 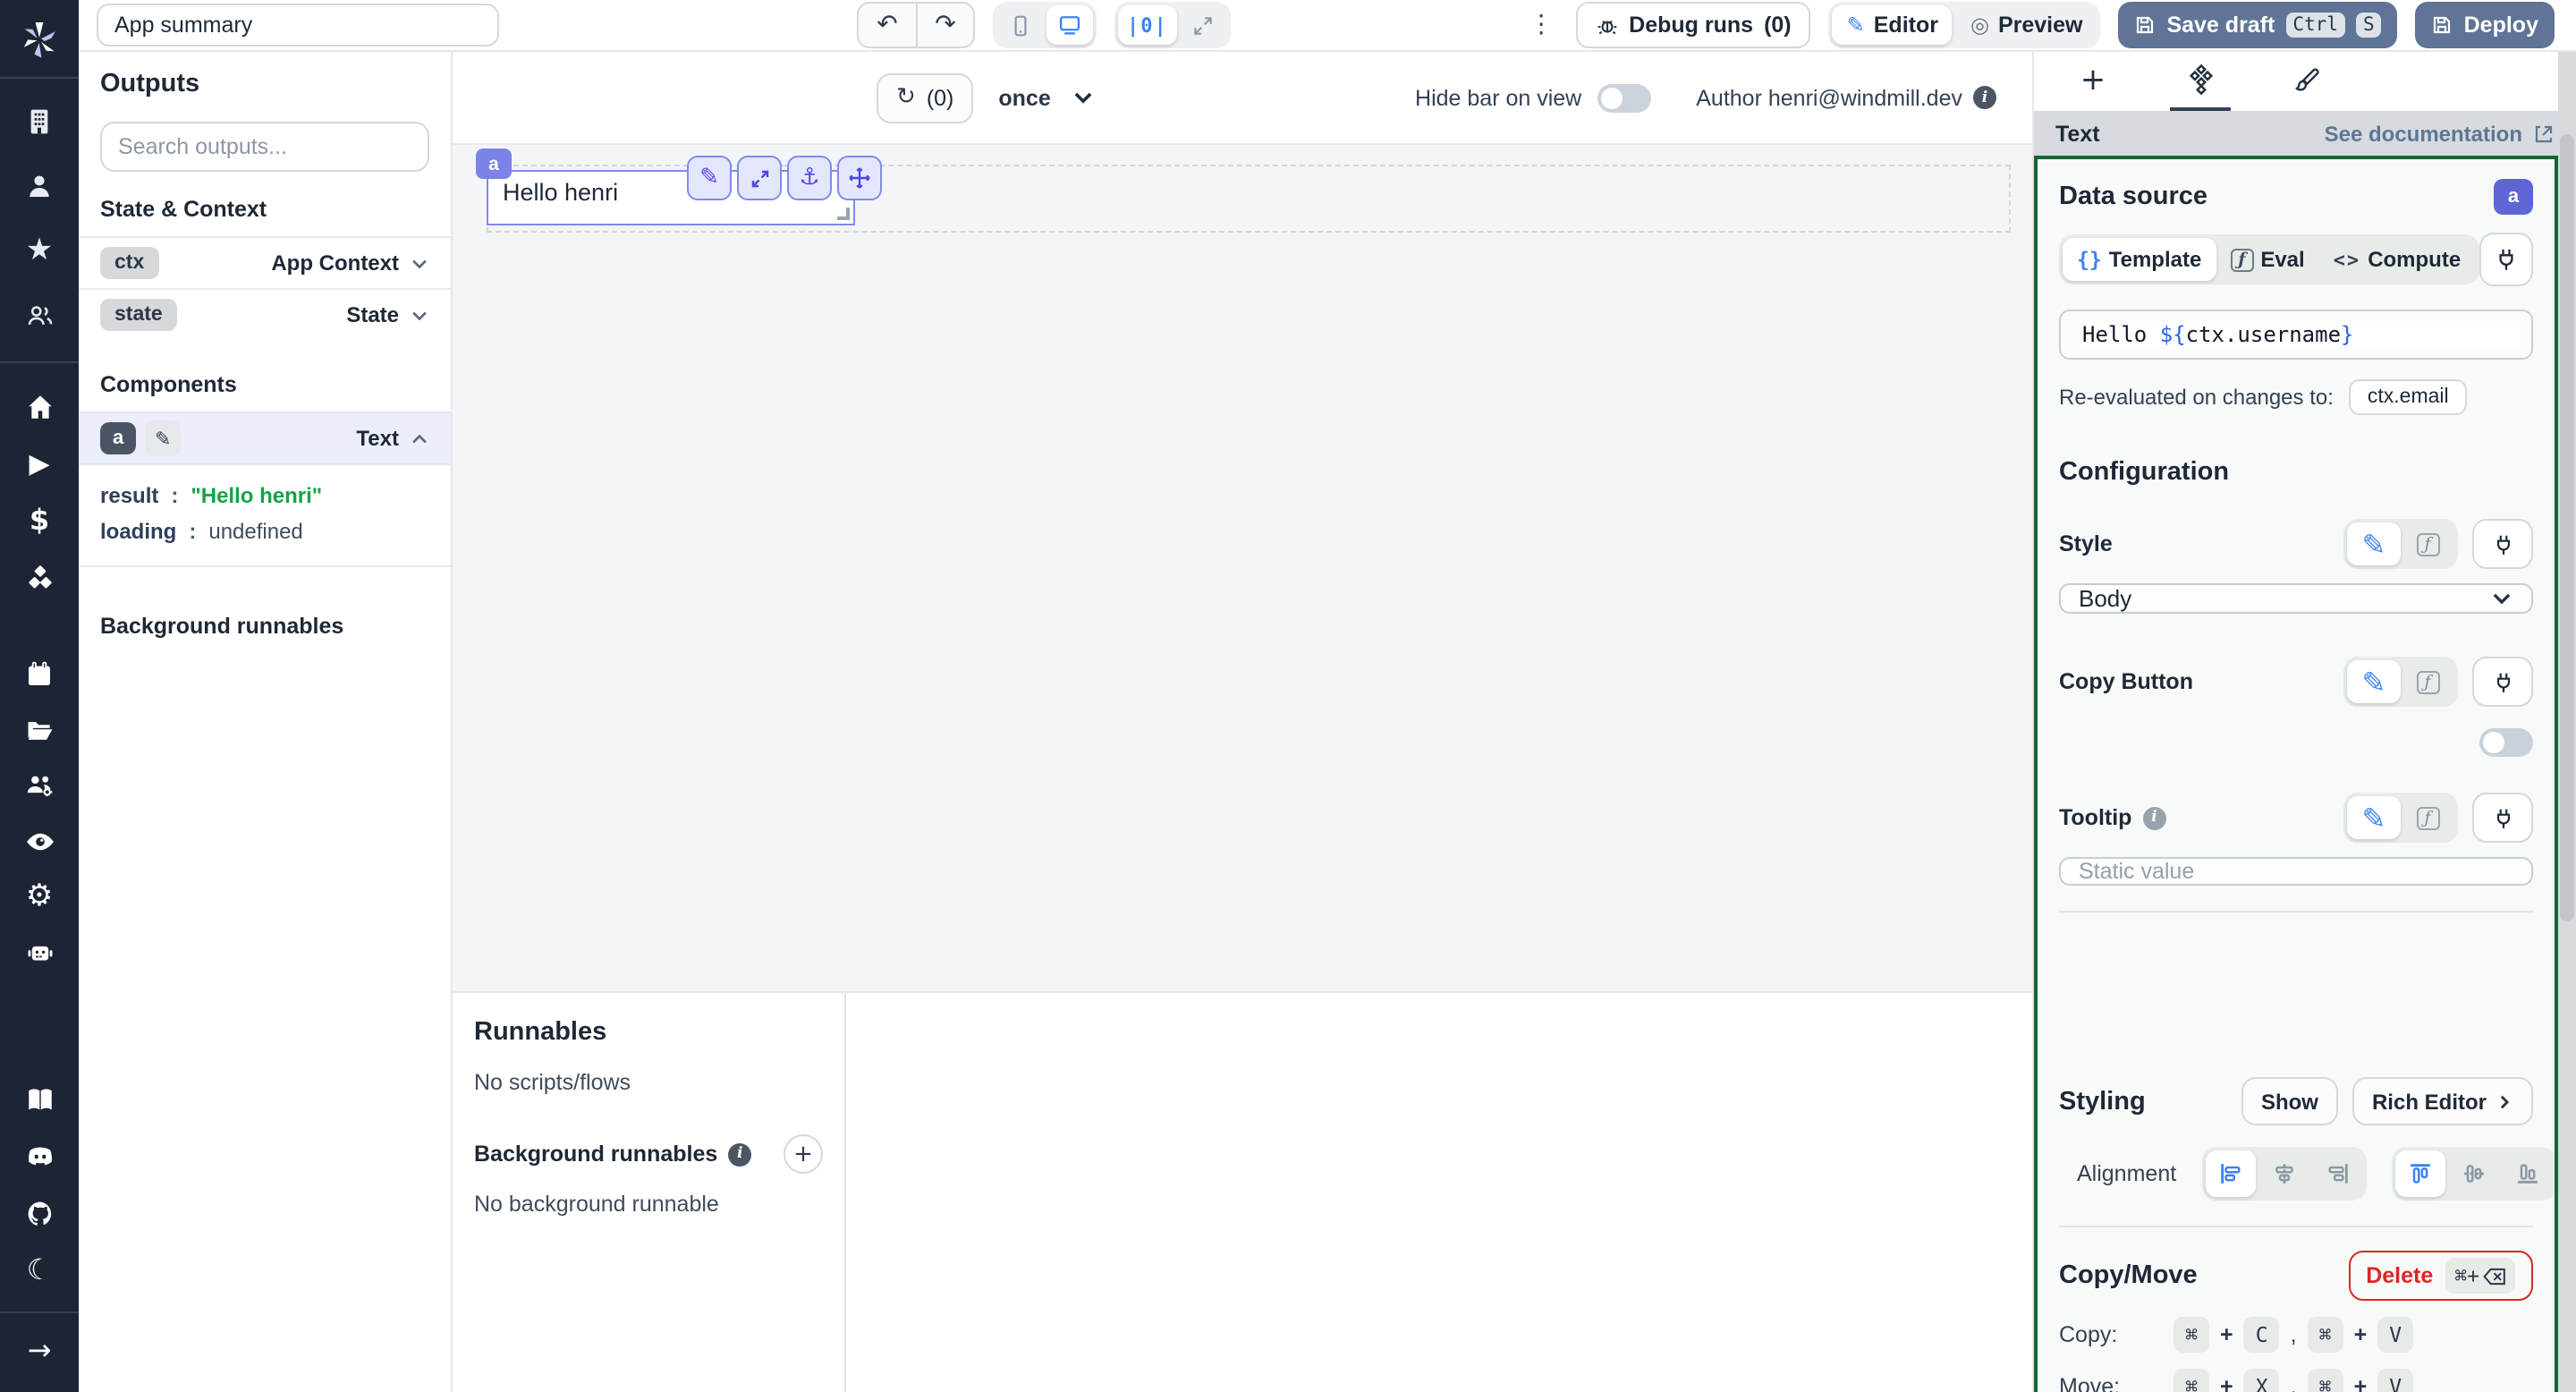 I want to click on template-code-editor: Hello ${ctx.username}, so click(x=2296, y=335).